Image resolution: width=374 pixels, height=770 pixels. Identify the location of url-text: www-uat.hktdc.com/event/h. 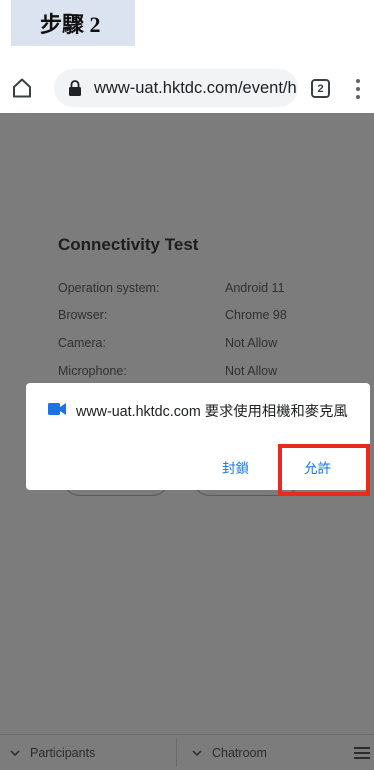
(195, 87).